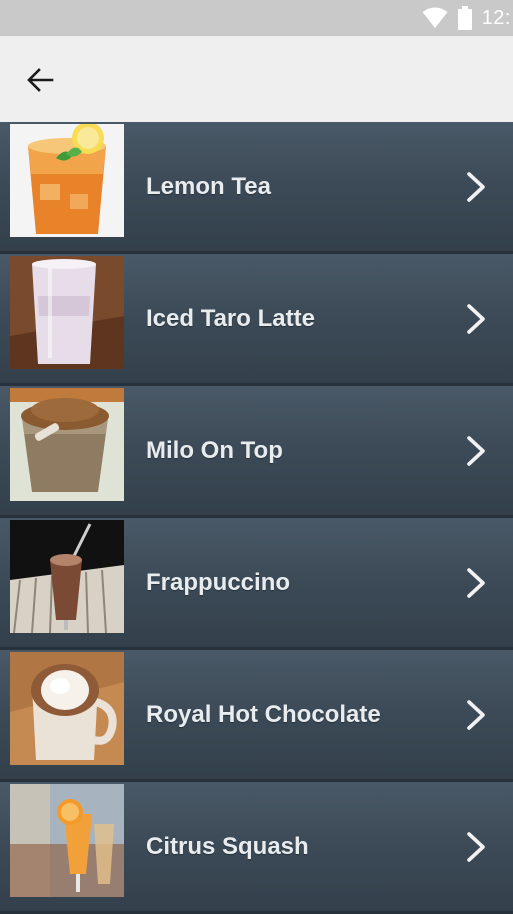 The width and height of the screenshot is (513, 914). Describe the element at coordinates (256, 79) in the screenshot. I see `app-bar` at that location.